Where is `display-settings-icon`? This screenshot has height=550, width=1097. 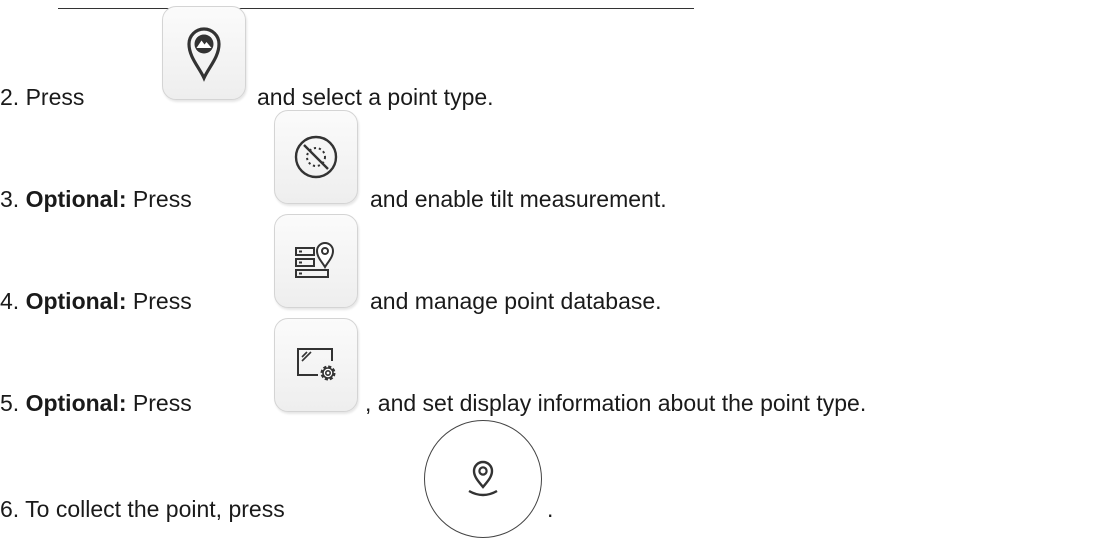
display-settings-icon is located at coordinates (316, 364).